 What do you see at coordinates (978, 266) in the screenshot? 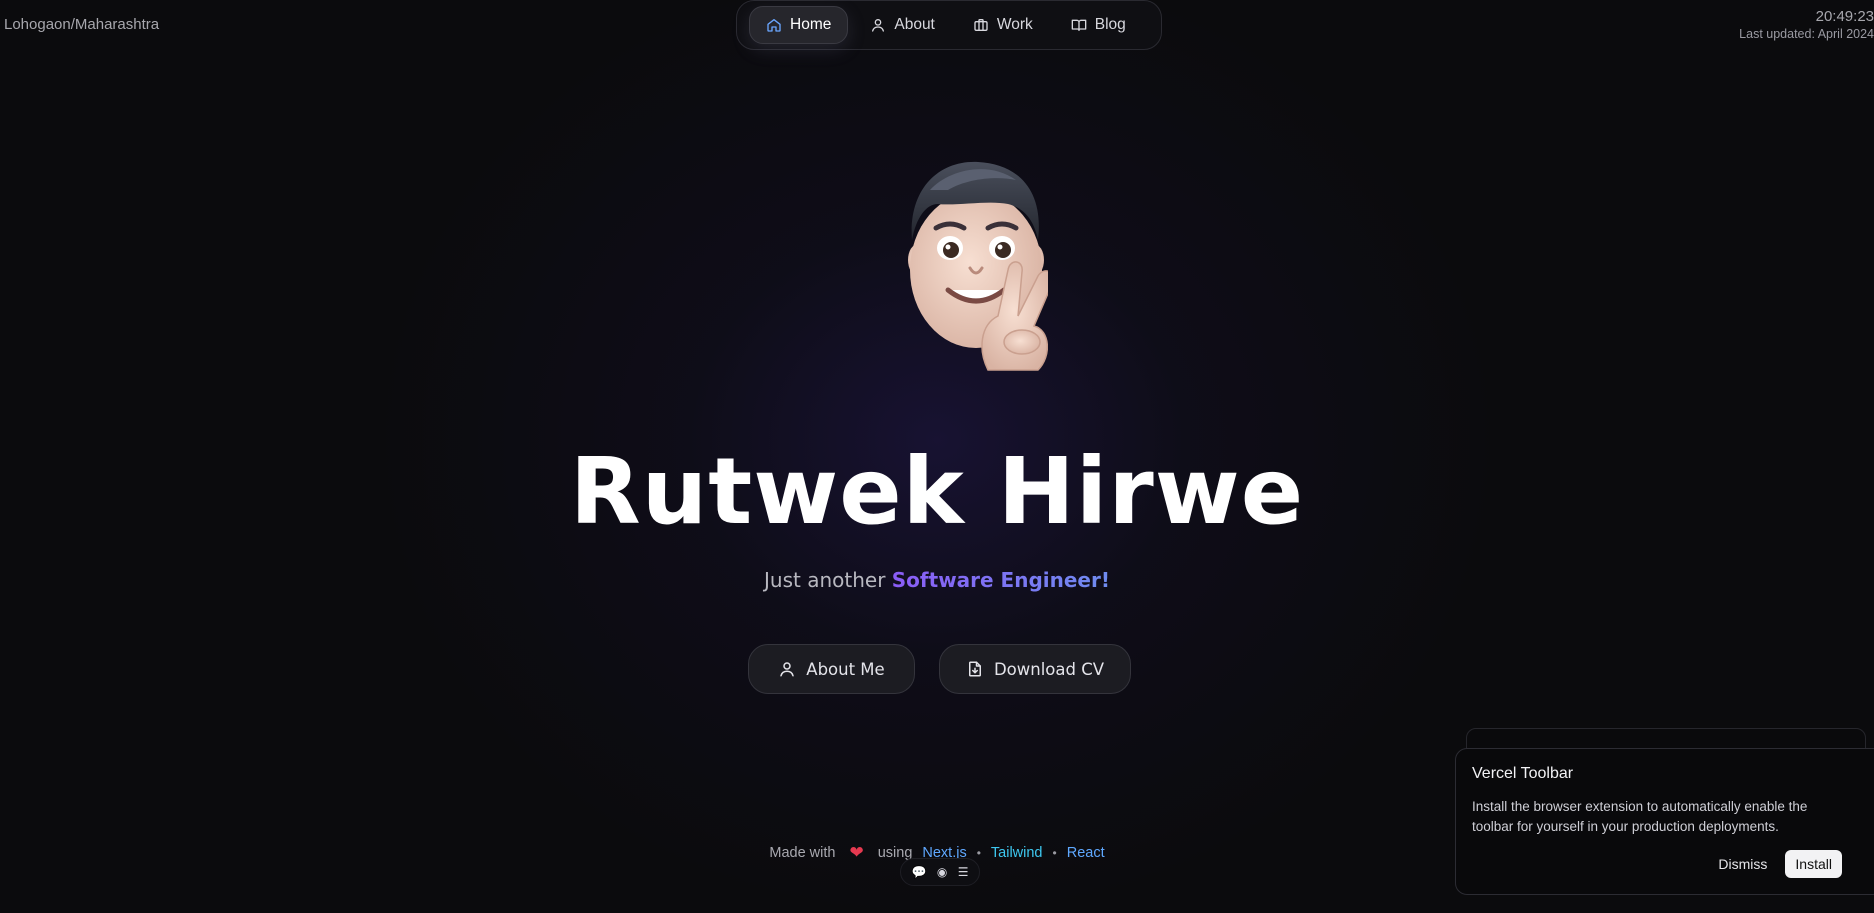
I see `memoji-avatar` at bounding box center [978, 266].